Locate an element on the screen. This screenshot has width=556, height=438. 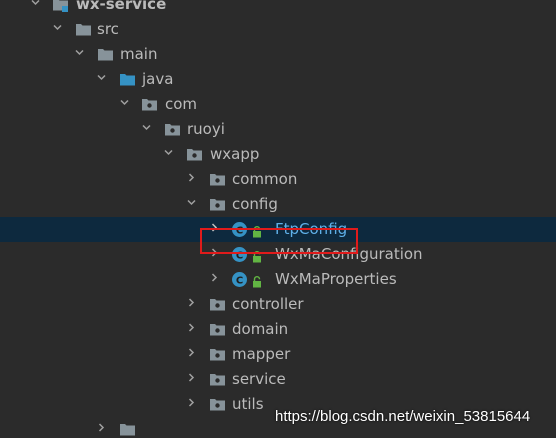
tree-item-common: common is located at coordinates (278, 179).